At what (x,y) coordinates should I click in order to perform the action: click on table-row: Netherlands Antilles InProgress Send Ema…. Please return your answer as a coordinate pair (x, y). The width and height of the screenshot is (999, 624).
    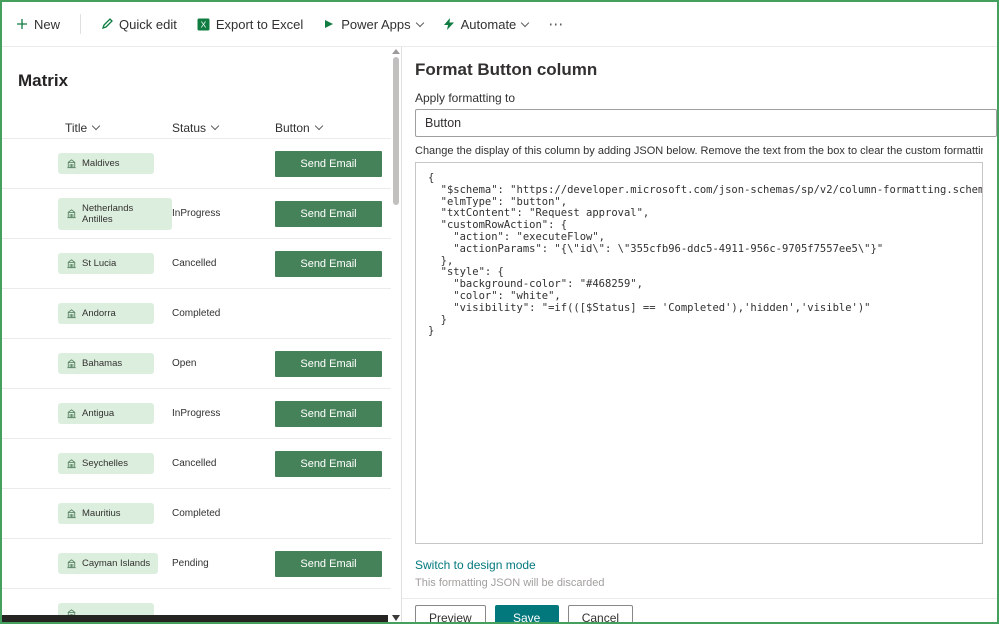
    Looking at the image, I should click on (196, 214).